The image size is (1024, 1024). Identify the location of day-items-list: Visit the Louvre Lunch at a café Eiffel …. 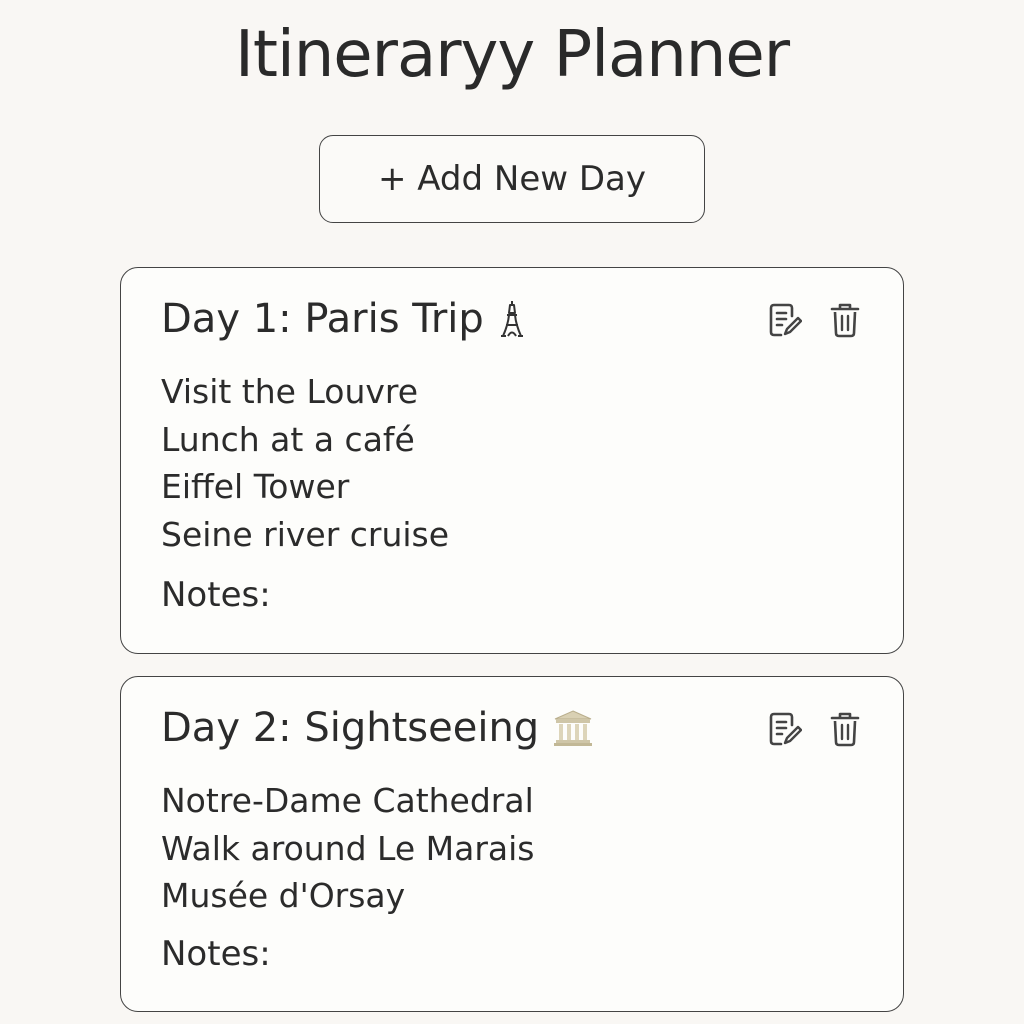
(305, 463).